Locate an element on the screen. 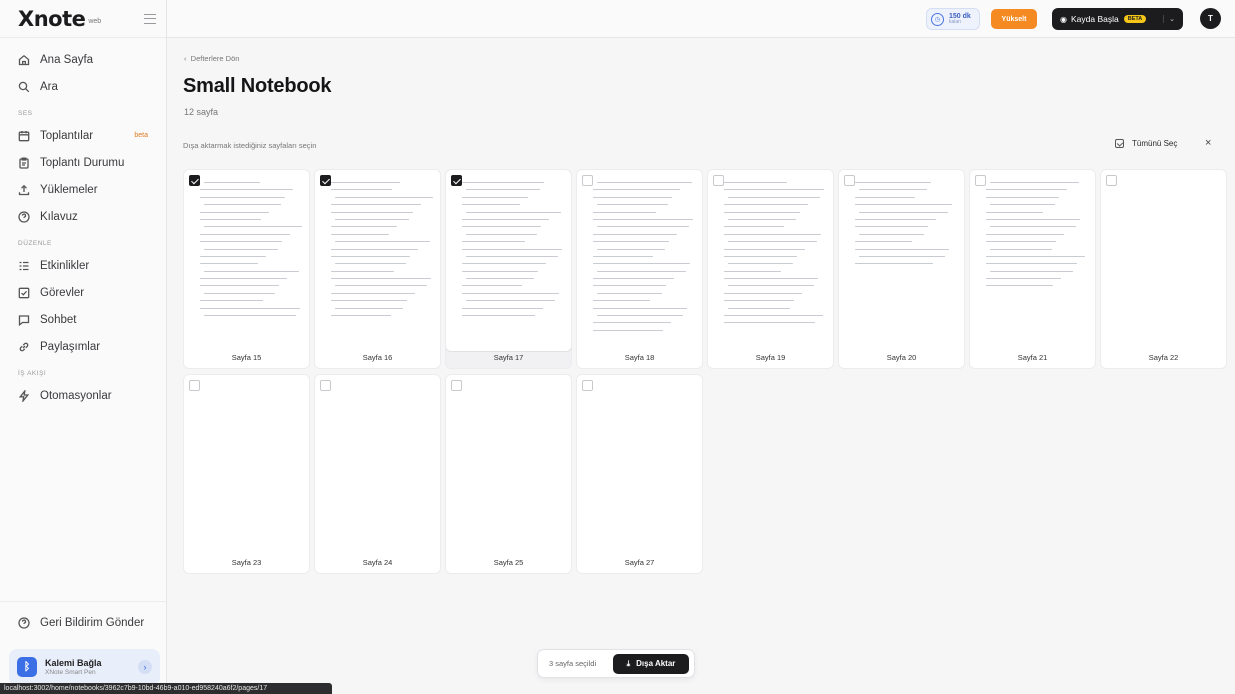  export-label: Dışa Aktar is located at coordinates (656, 663).